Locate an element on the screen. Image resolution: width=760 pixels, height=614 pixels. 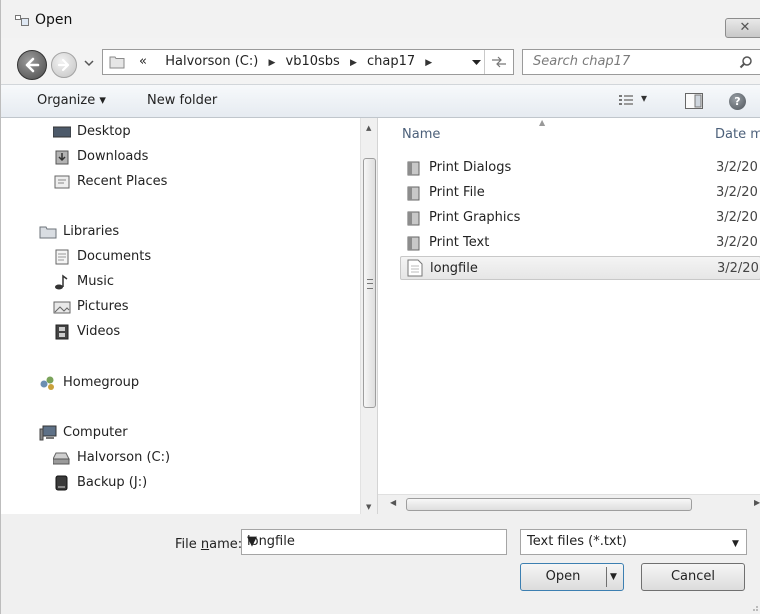
file-row: Print Graphics 3/2/20 is located at coordinates (580, 218).